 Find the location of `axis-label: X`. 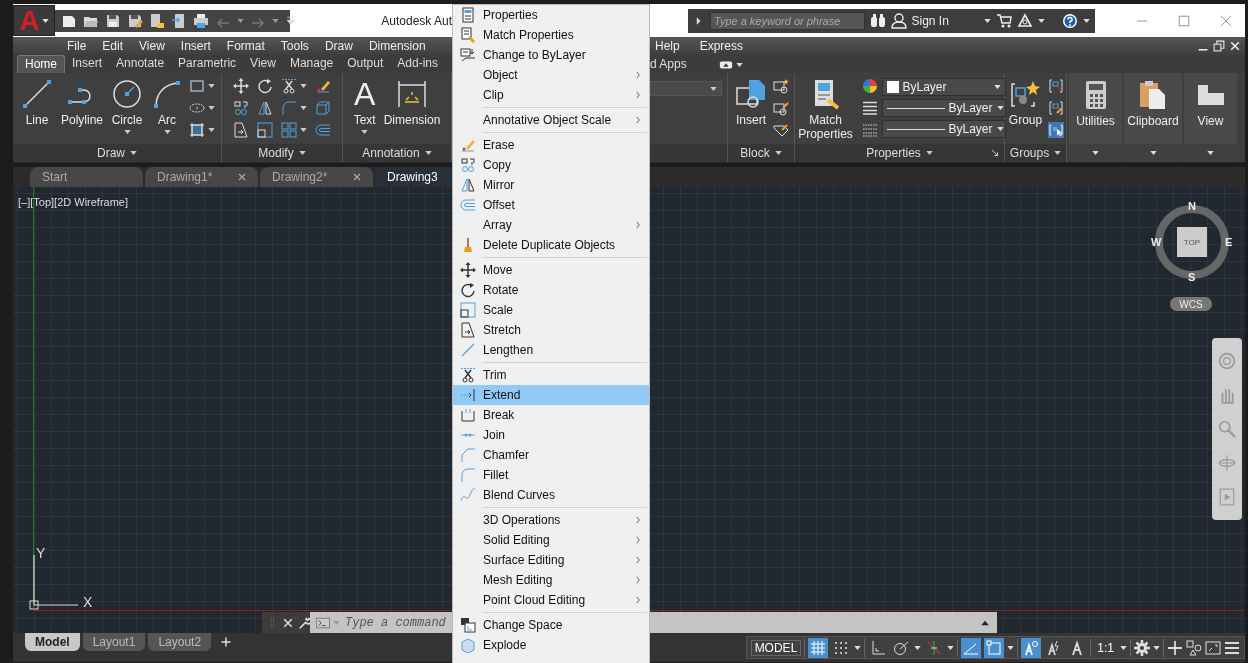

axis-label: X is located at coordinates (88, 602).